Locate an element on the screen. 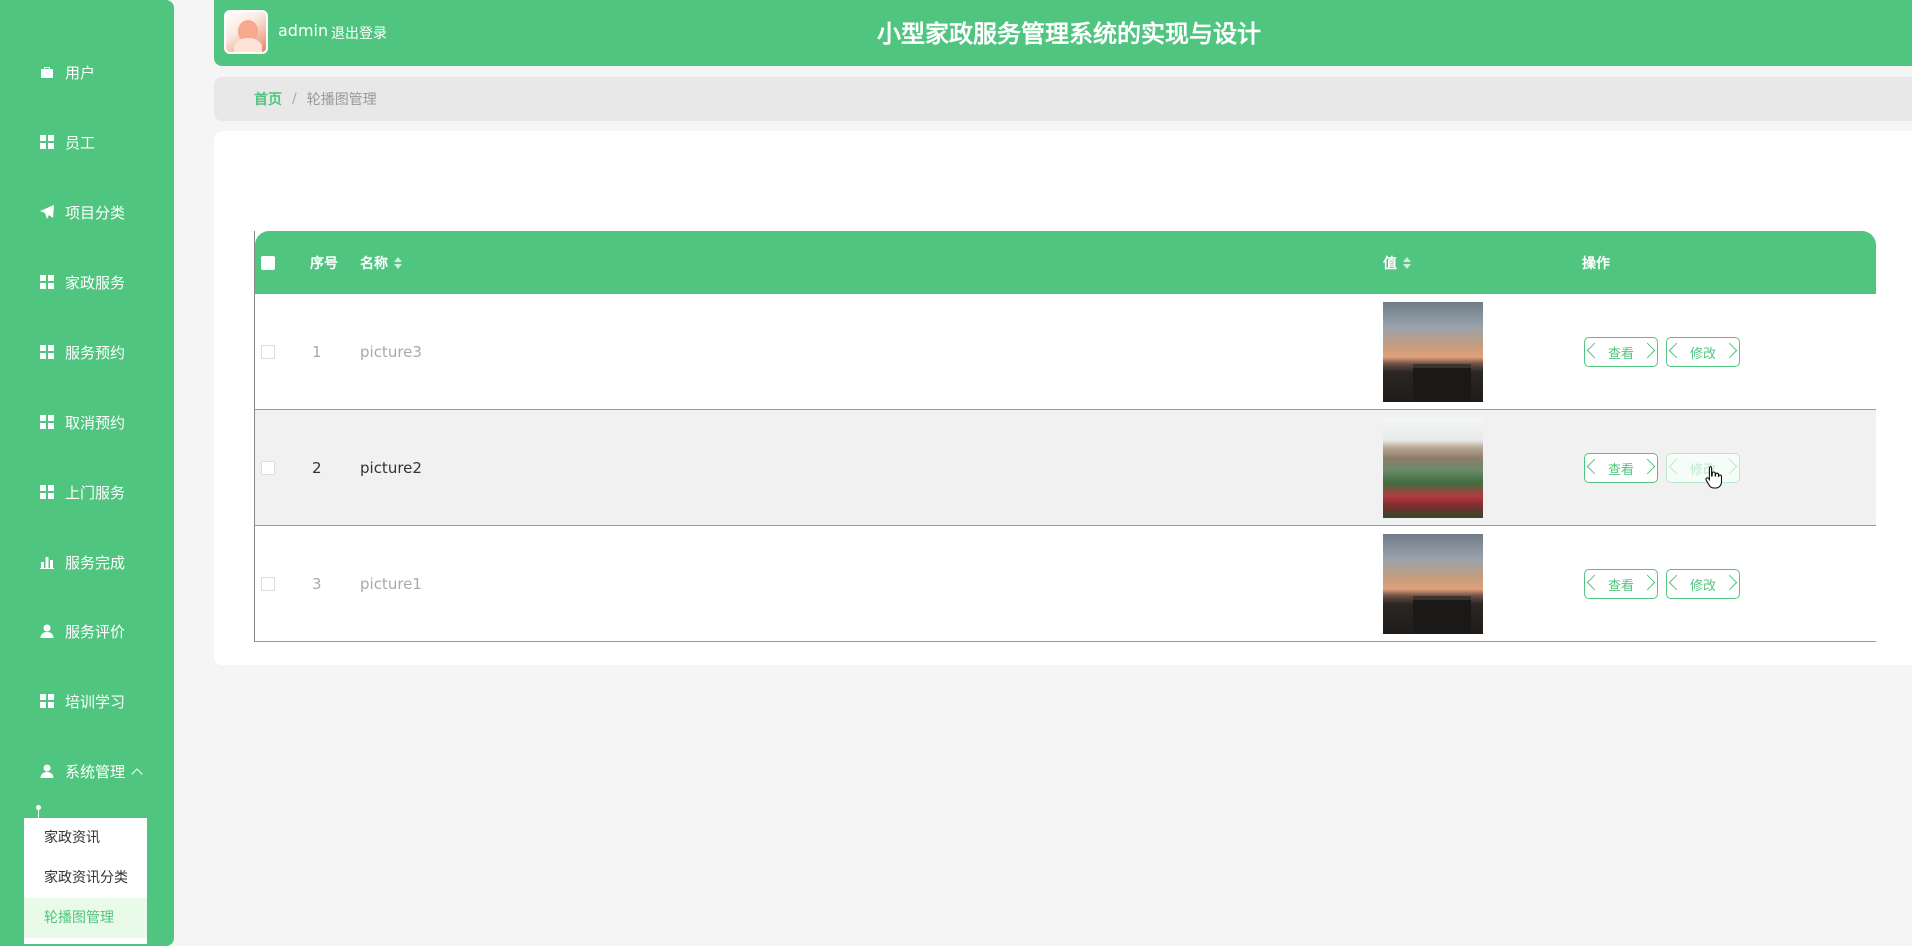 The width and height of the screenshot is (1912, 946). sidebar-item-service-complete: 服务完成 is located at coordinates (81, 562).